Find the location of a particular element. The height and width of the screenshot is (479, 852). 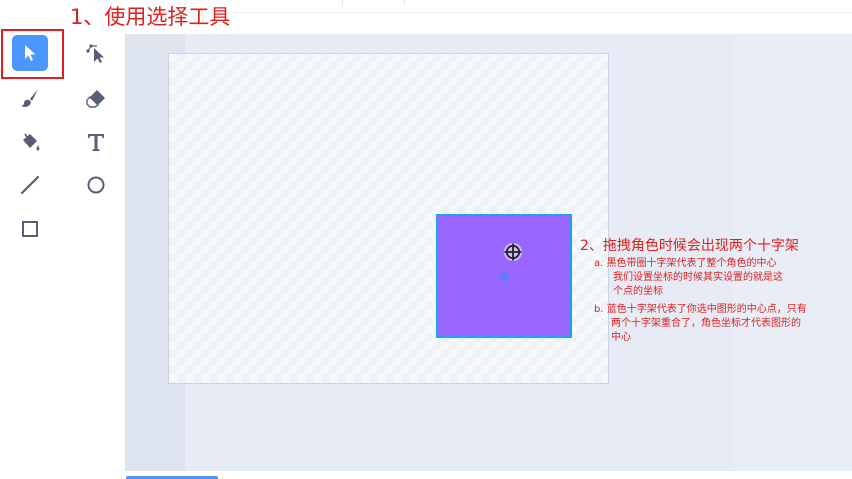

eraser-tool-button is located at coordinates (96, 98).